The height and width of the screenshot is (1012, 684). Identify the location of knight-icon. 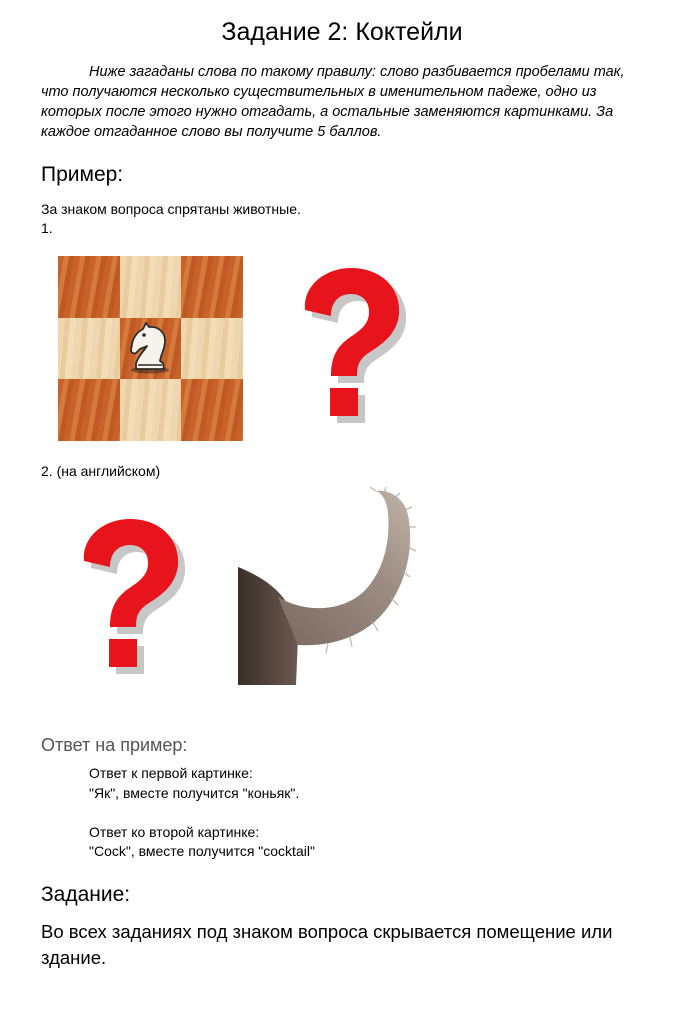
(150, 348).